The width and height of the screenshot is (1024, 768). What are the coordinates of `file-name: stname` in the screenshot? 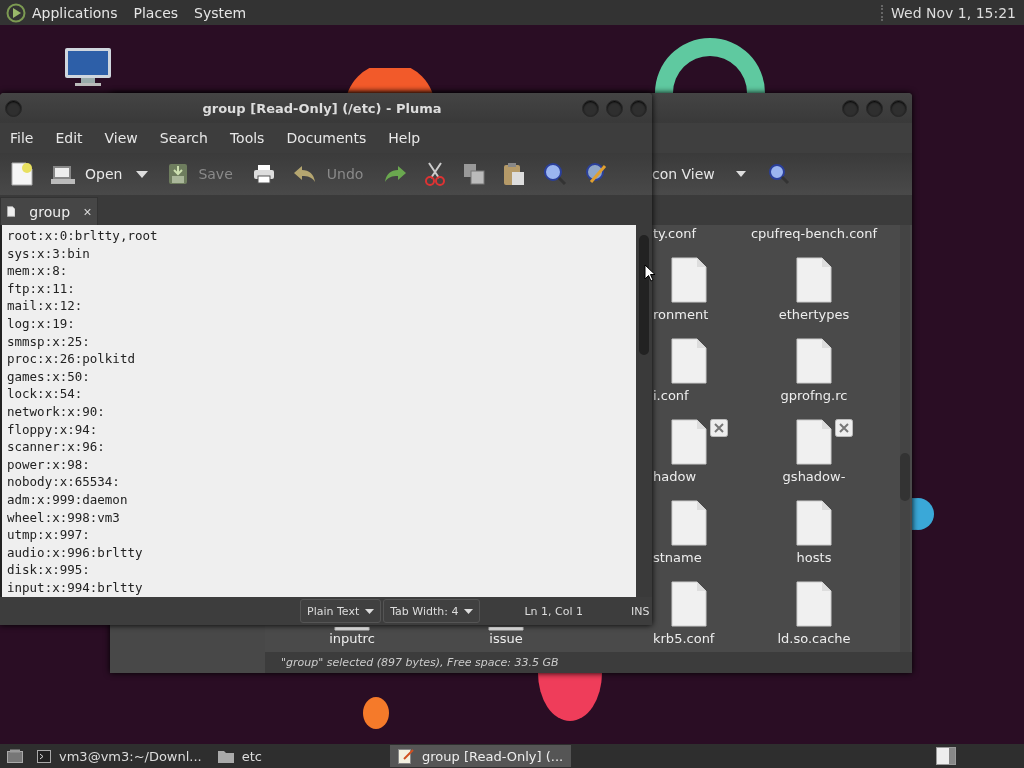 It's located at (677, 557).